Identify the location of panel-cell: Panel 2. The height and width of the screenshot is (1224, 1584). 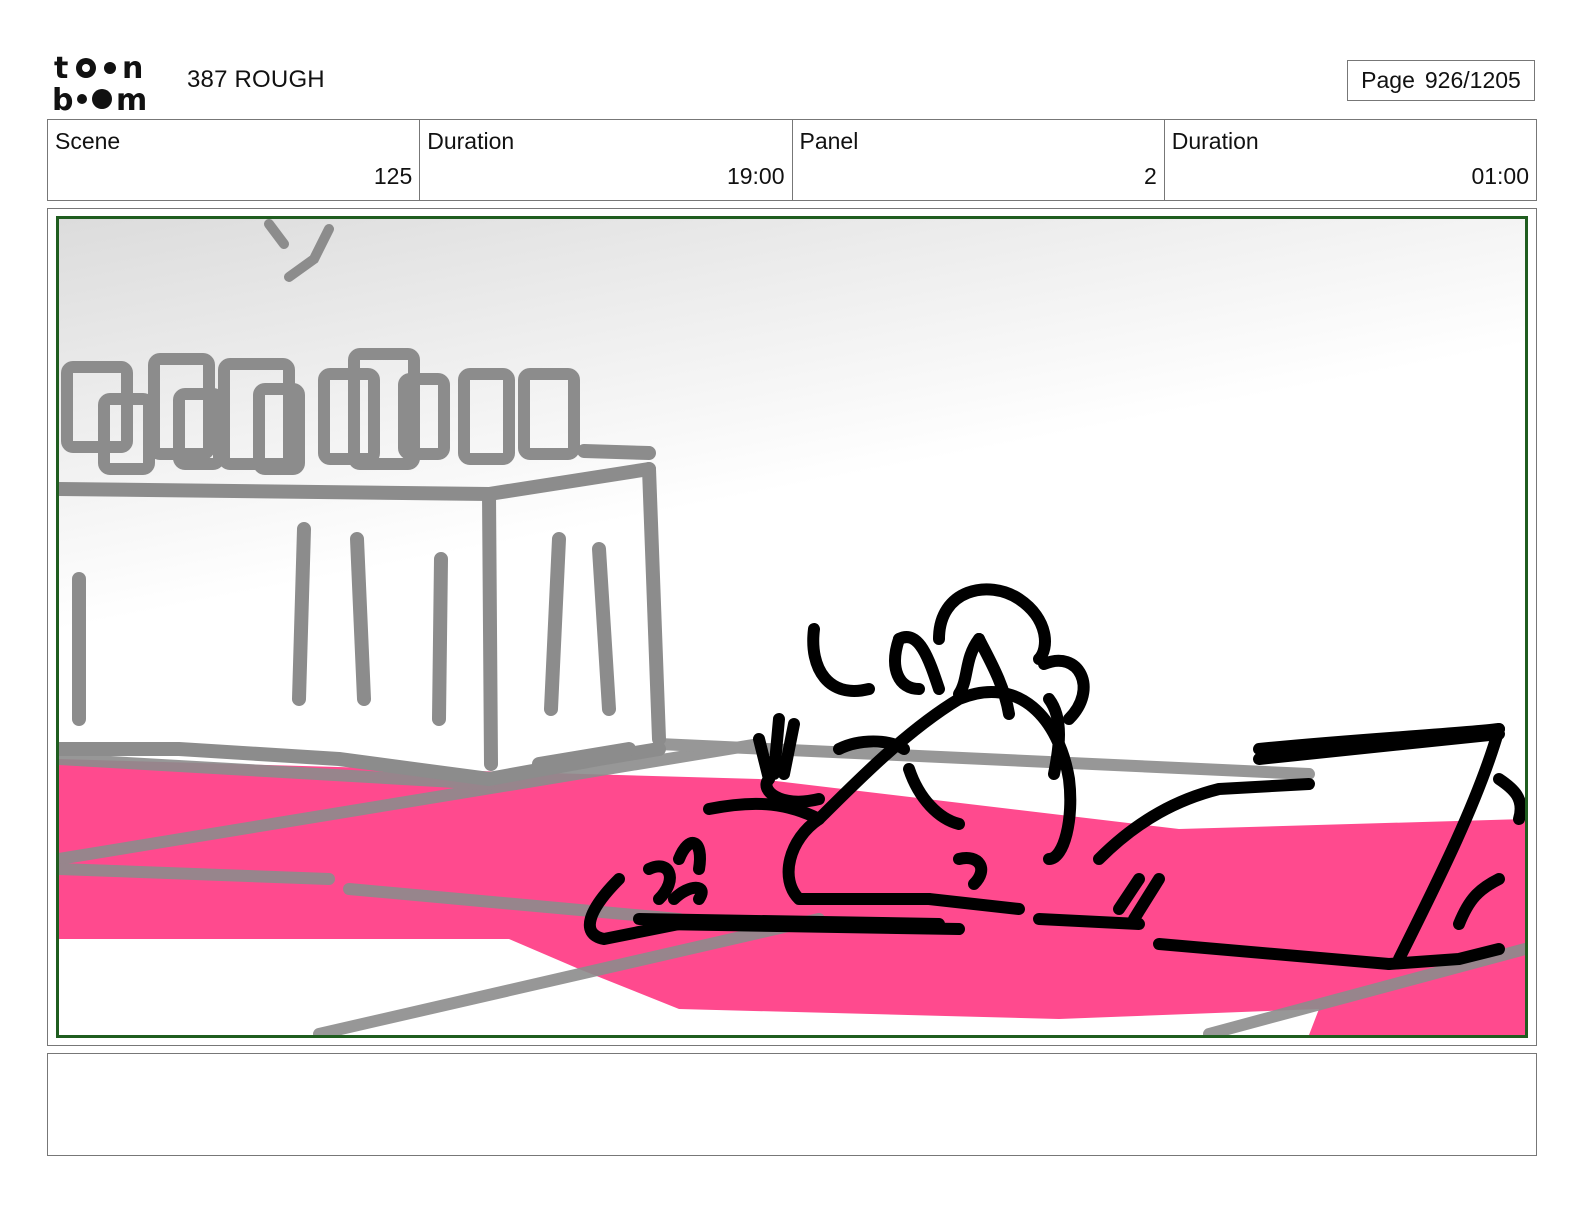
(979, 160).